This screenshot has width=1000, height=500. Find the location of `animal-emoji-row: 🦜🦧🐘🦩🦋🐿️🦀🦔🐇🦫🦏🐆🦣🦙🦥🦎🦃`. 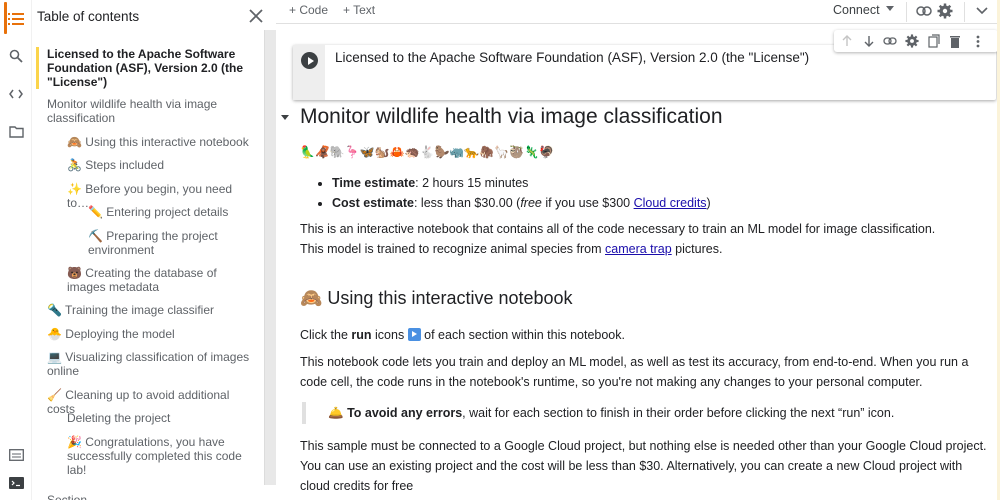

animal-emoji-row: 🦜🦧🐘🦩🦋🐿️🦀🦔🐇🦫🦏🐆🦣🦙🦥🦎🦃 is located at coordinates (427, 152).